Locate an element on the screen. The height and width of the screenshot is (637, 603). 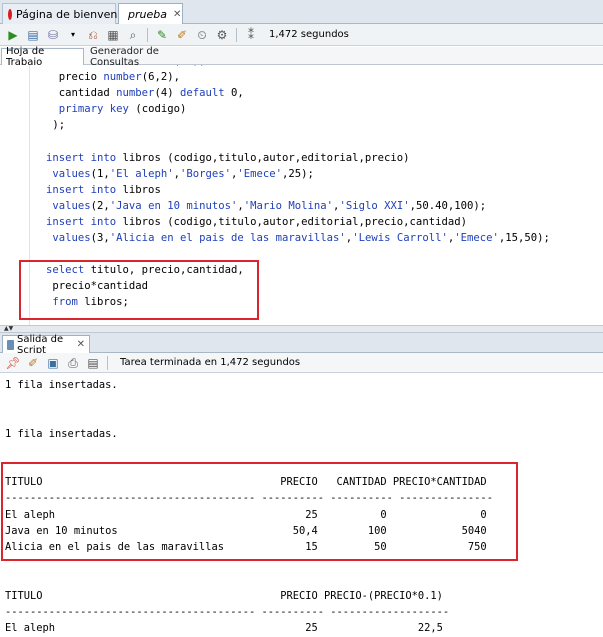
sql-text: precio is located at coordinates (75, 77).